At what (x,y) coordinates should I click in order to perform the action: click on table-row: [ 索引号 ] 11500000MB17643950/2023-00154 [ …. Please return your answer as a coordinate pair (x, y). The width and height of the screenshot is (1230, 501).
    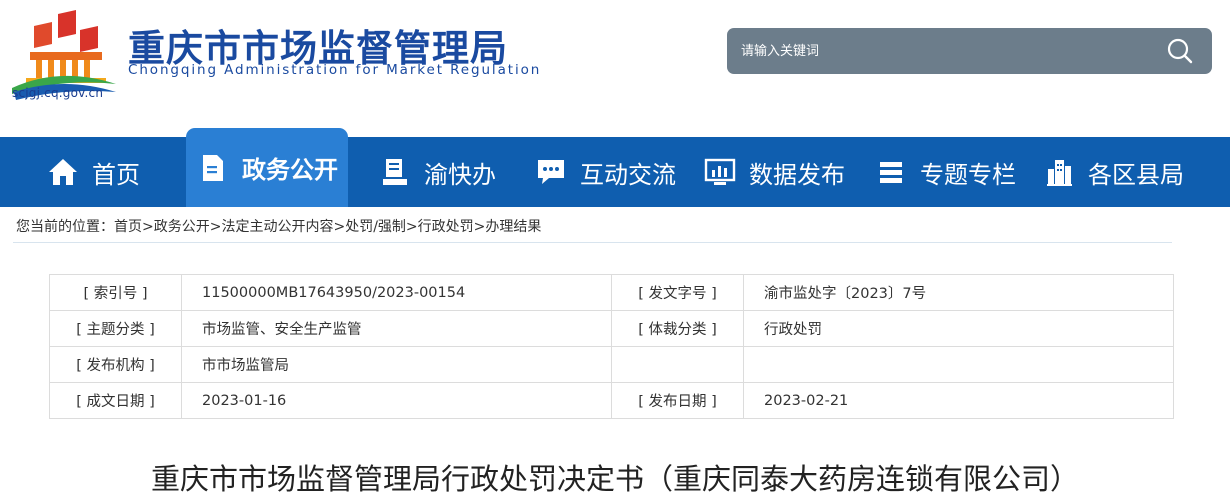
    Looking at the image, I should click on (611, 292).